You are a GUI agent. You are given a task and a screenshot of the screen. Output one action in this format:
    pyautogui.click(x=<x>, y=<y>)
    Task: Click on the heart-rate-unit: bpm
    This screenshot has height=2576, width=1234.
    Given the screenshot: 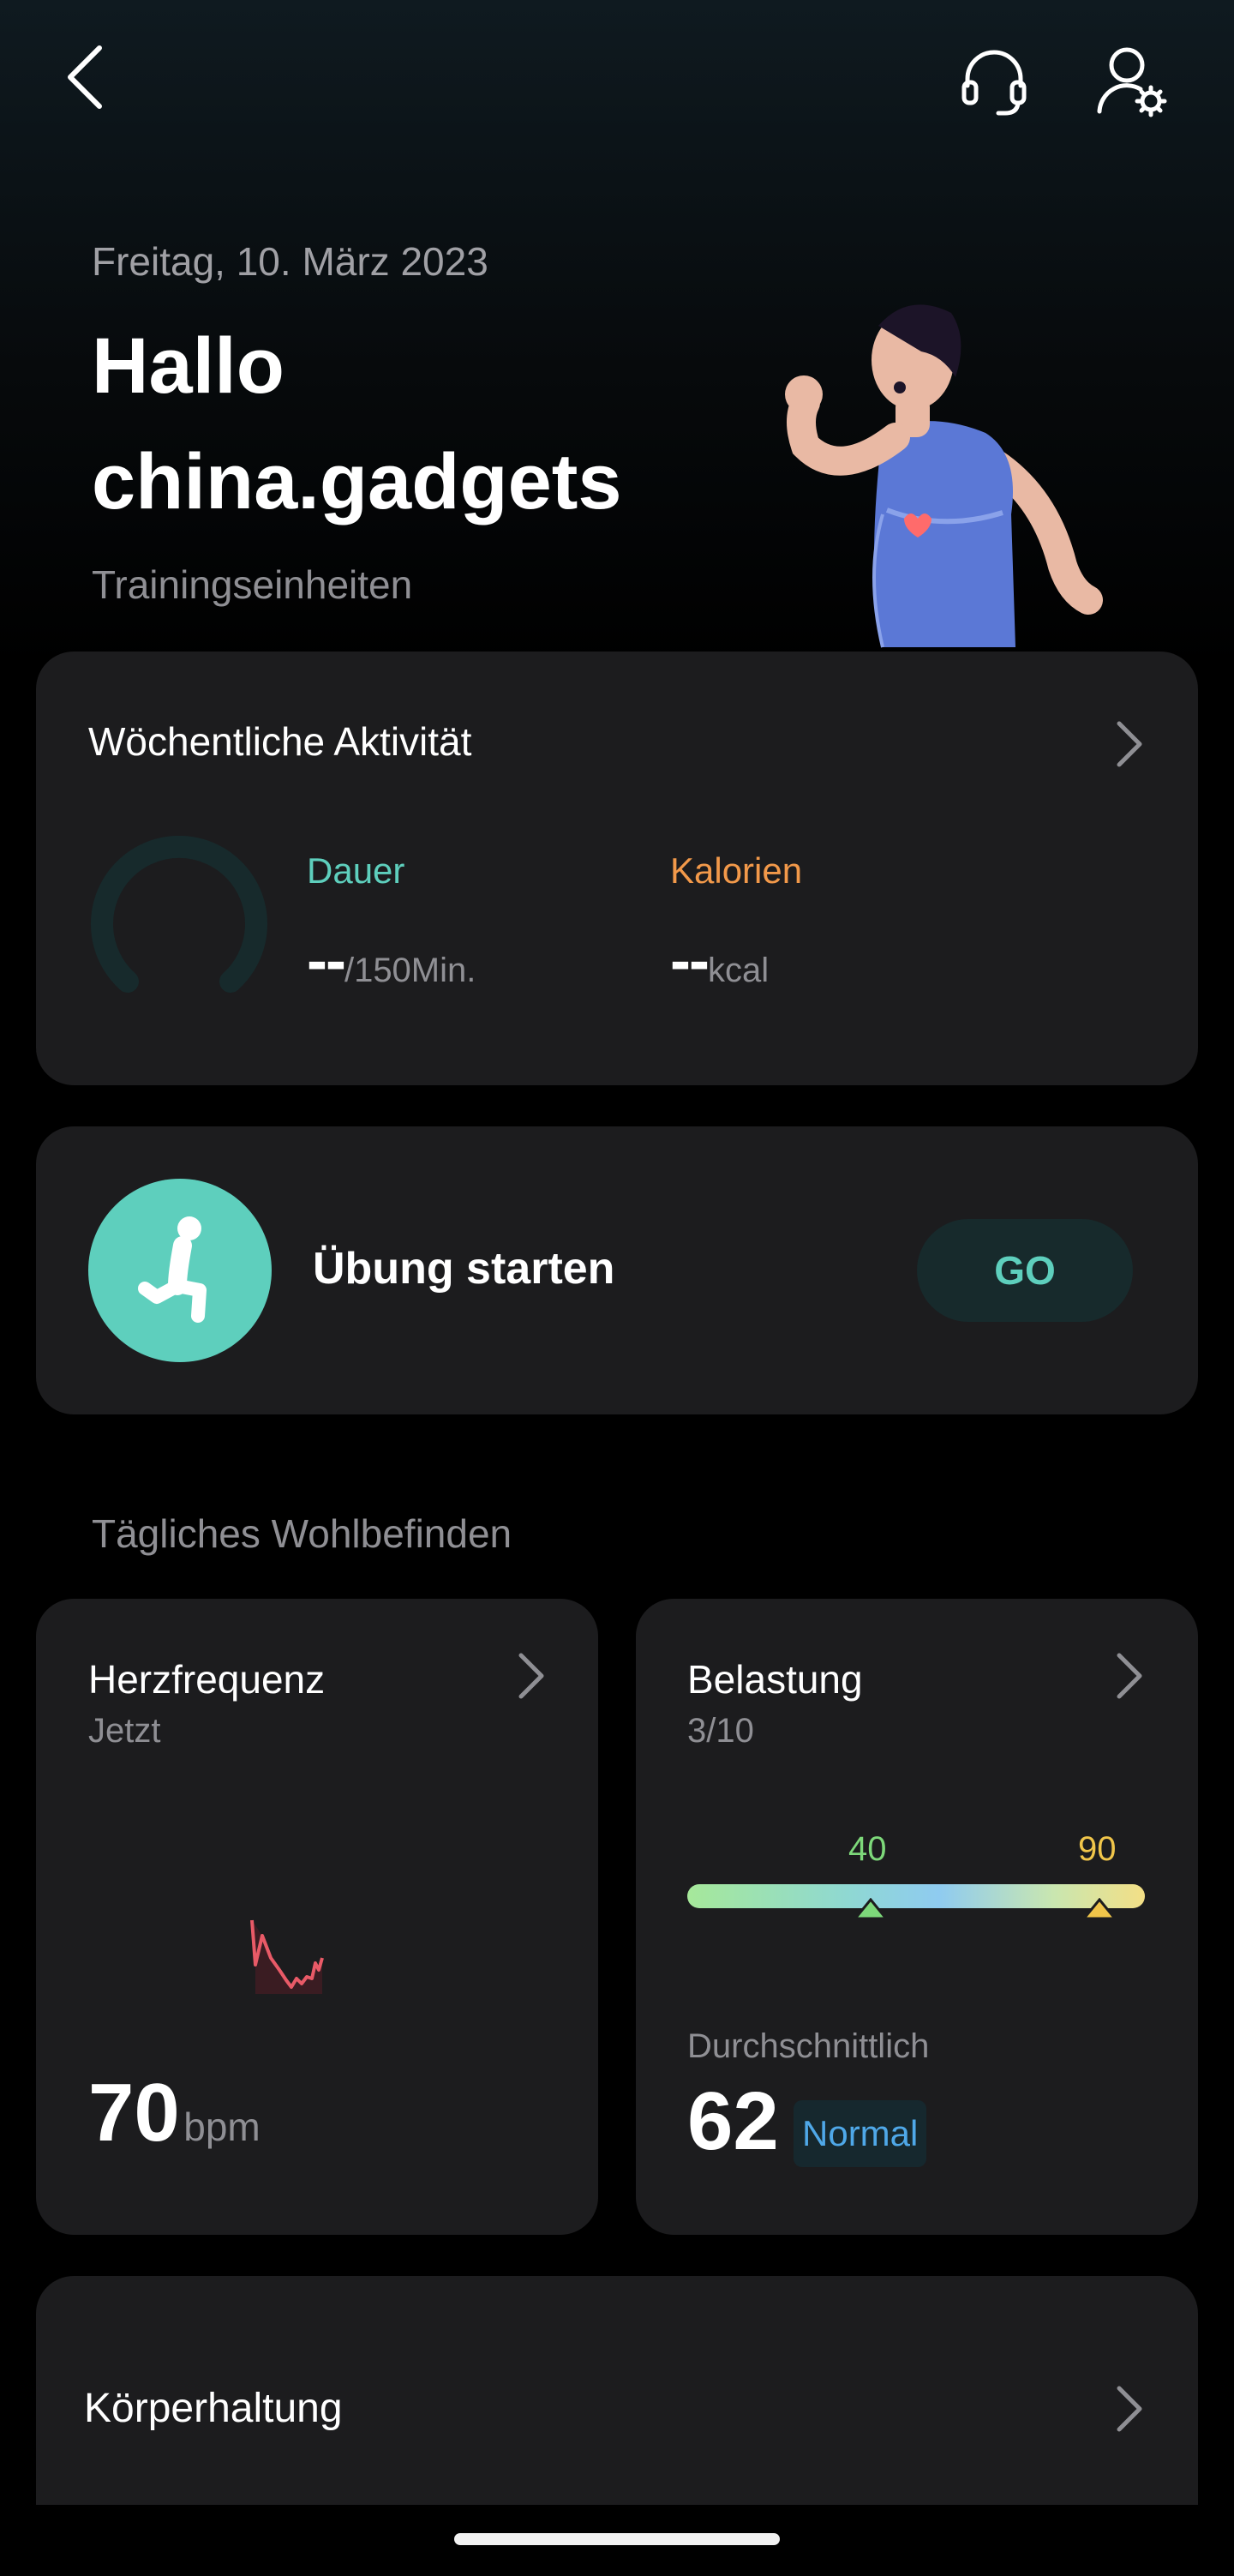 What is the action you would take?
    pyautogui.click(x=222, y=2127)
    